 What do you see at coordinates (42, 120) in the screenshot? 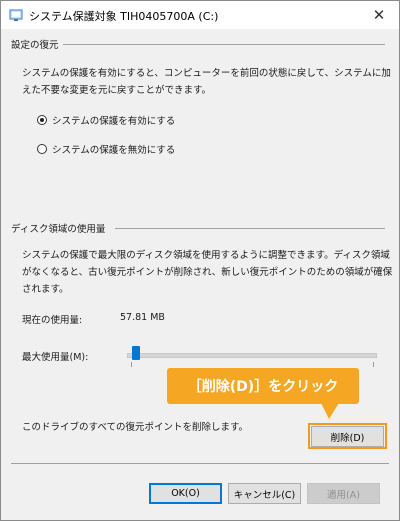
I see `radio-selected-icon` at bounding box center [42, 120].